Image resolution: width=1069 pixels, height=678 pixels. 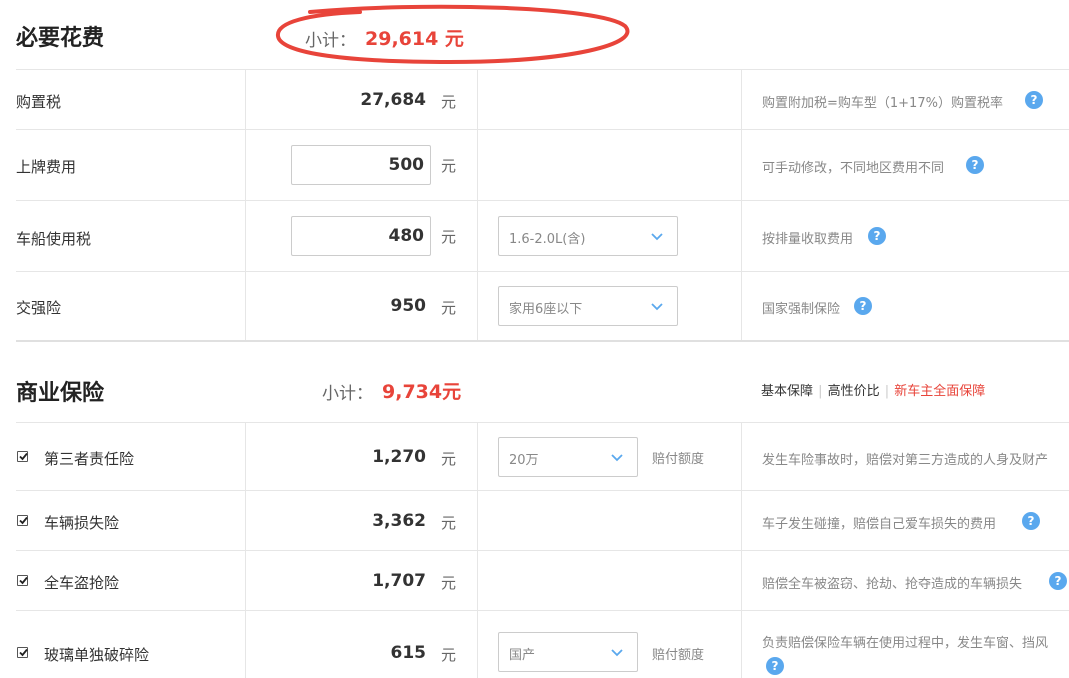 I want to click on vehicle-tax-input-box, so click(x=361, y=236).